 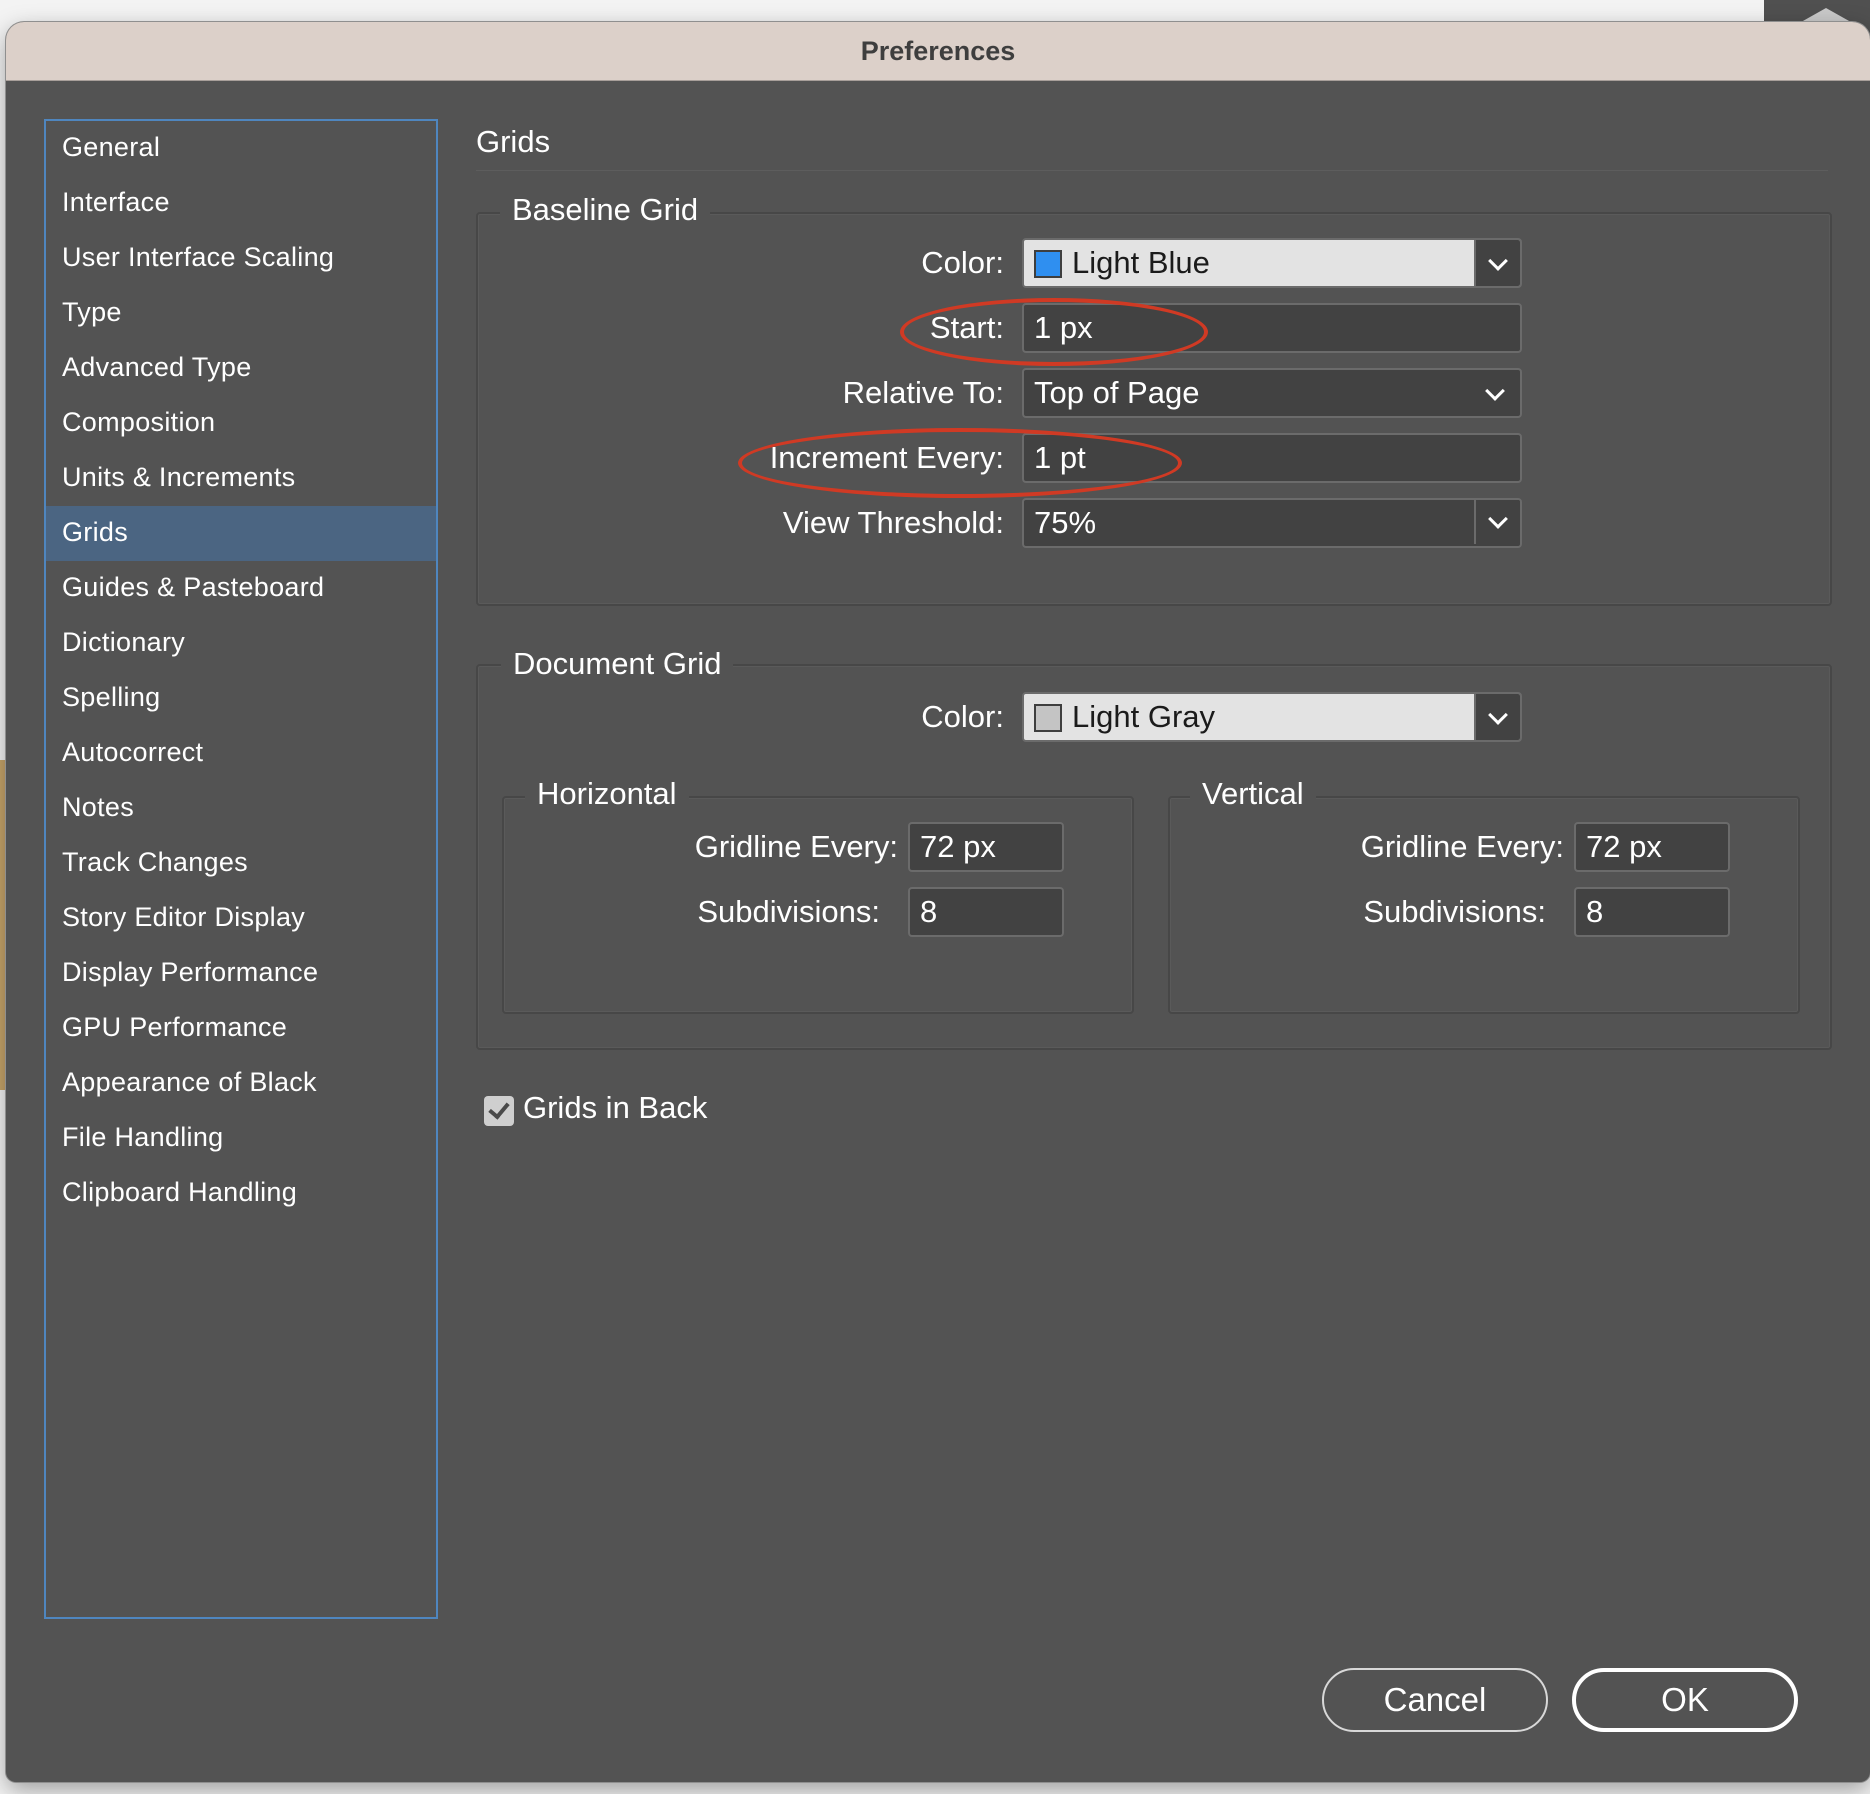 I want to click on vertical-subdivisions-input: 8, so click(x=1652, y=912).